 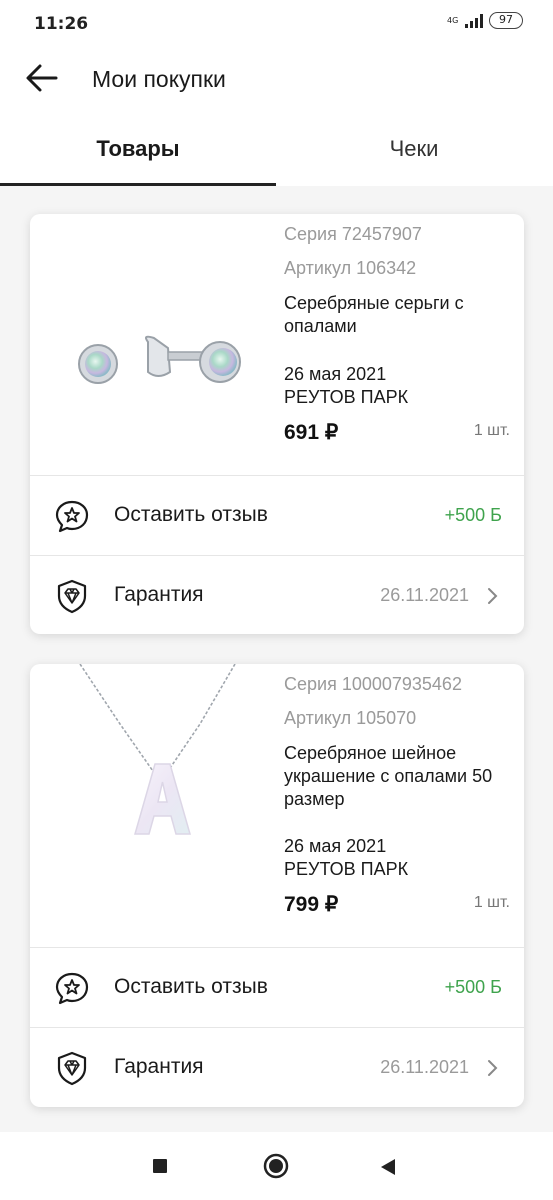 I want to click on square-icon, so click(x=160, y=1166).